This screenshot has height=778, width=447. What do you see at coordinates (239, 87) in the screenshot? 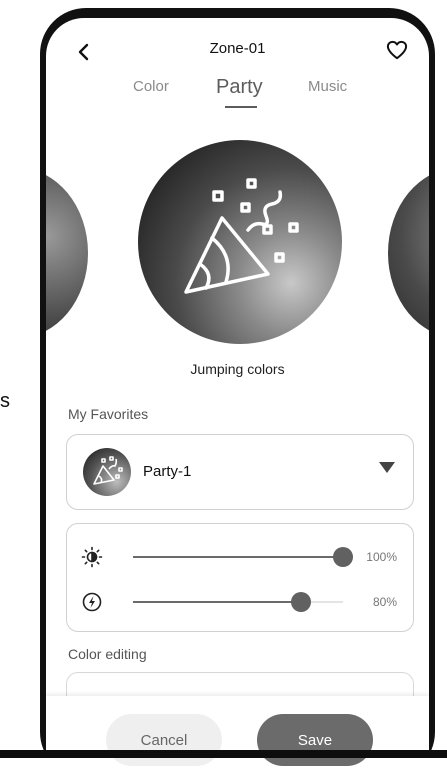
I see `tab-party: Party` at bounding box center [239, 87].